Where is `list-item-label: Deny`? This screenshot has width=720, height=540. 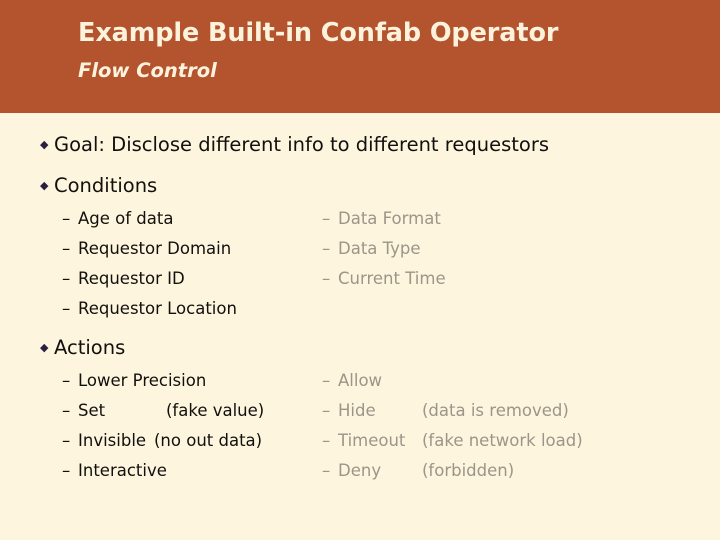 list-item-label: Deny is located at coordinates (360, 470).